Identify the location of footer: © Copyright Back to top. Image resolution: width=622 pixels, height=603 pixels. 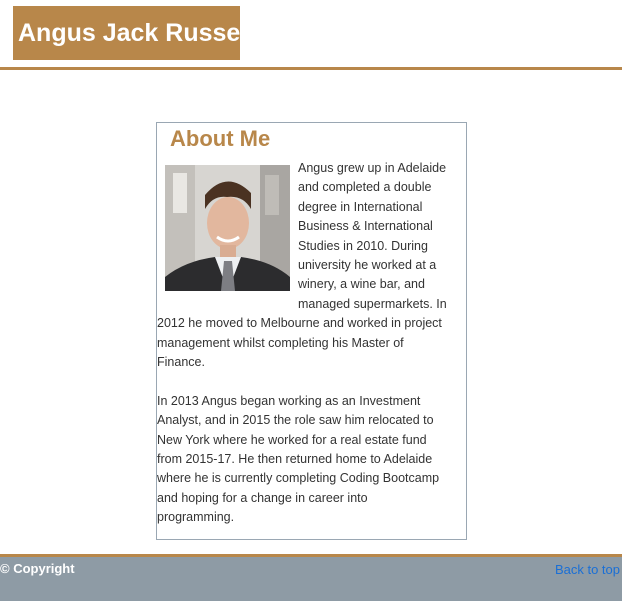
(311, 579).